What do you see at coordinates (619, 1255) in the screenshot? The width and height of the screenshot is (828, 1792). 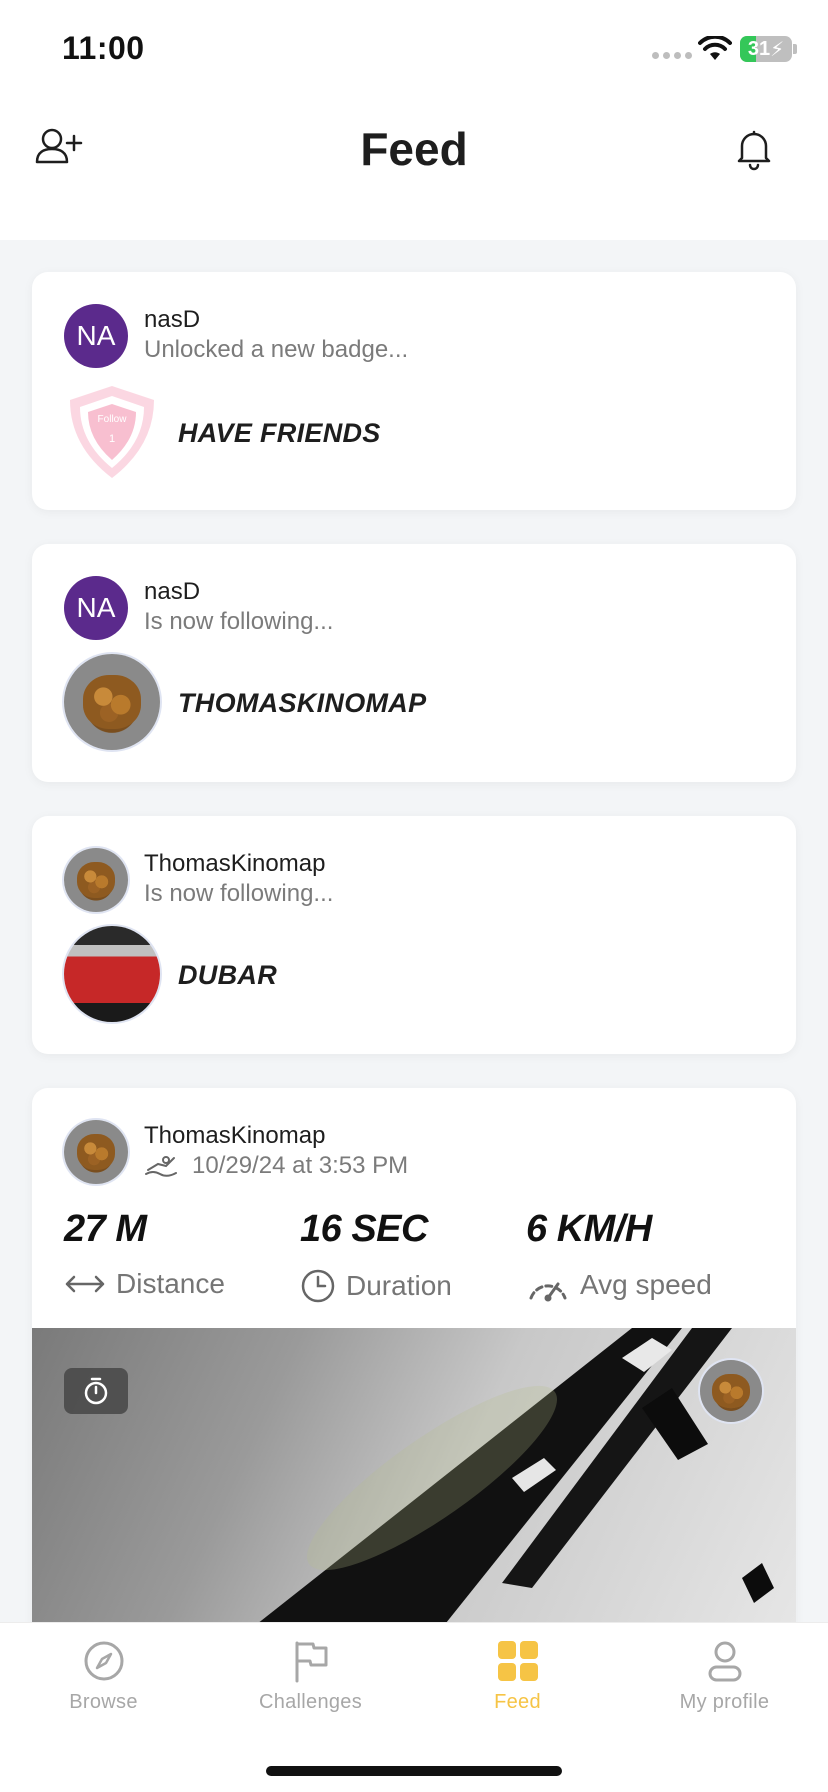 I see `stat-avg-speed: 6 KM/H Avg speed` at bounding box center [619, 1255].